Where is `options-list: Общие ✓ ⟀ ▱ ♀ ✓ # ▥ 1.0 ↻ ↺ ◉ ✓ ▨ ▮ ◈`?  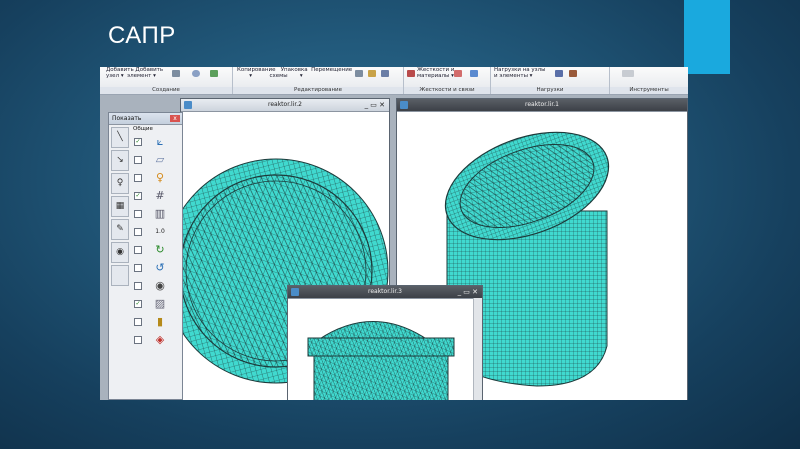
options-list: Общие ✓ ⟀ ▱ ♀ ✓ # ▥ 1.0 ↻ ↺ ◉ ✓ ▨ ▮ ◈ is located at coordinates (155, 238).